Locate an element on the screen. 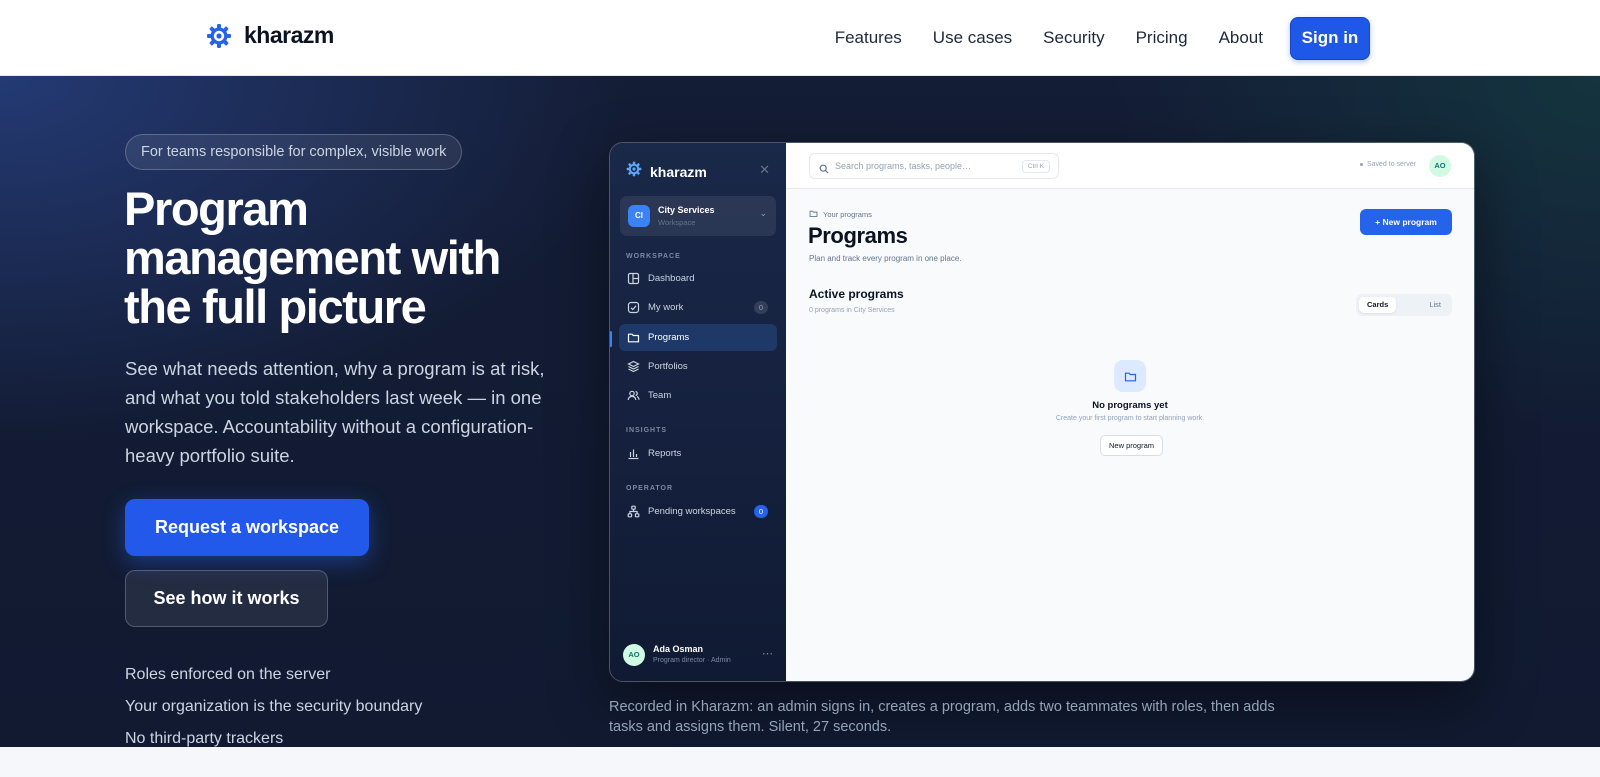  sidebar-item-label: Dashboard is located at coordinates (671, 278).